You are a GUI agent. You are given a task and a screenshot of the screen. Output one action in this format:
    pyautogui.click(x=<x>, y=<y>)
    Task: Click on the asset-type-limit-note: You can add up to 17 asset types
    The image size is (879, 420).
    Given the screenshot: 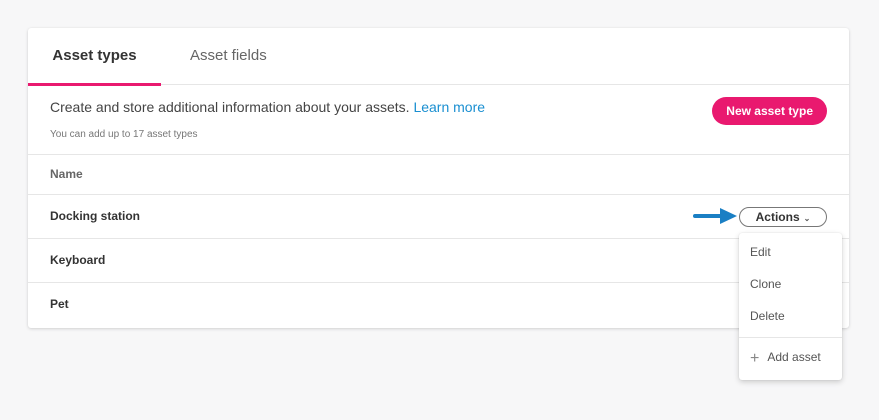 What is the action you would take?
    pyautogui.click(x=124, y=134)
    